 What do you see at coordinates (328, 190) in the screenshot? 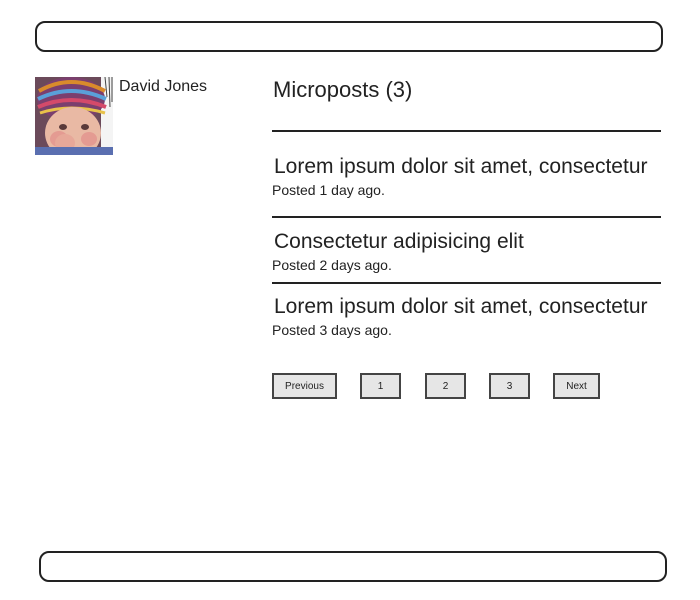
I see `micropost-timestamp: Posted 1 day ago.` at bounding box center [328, 190].